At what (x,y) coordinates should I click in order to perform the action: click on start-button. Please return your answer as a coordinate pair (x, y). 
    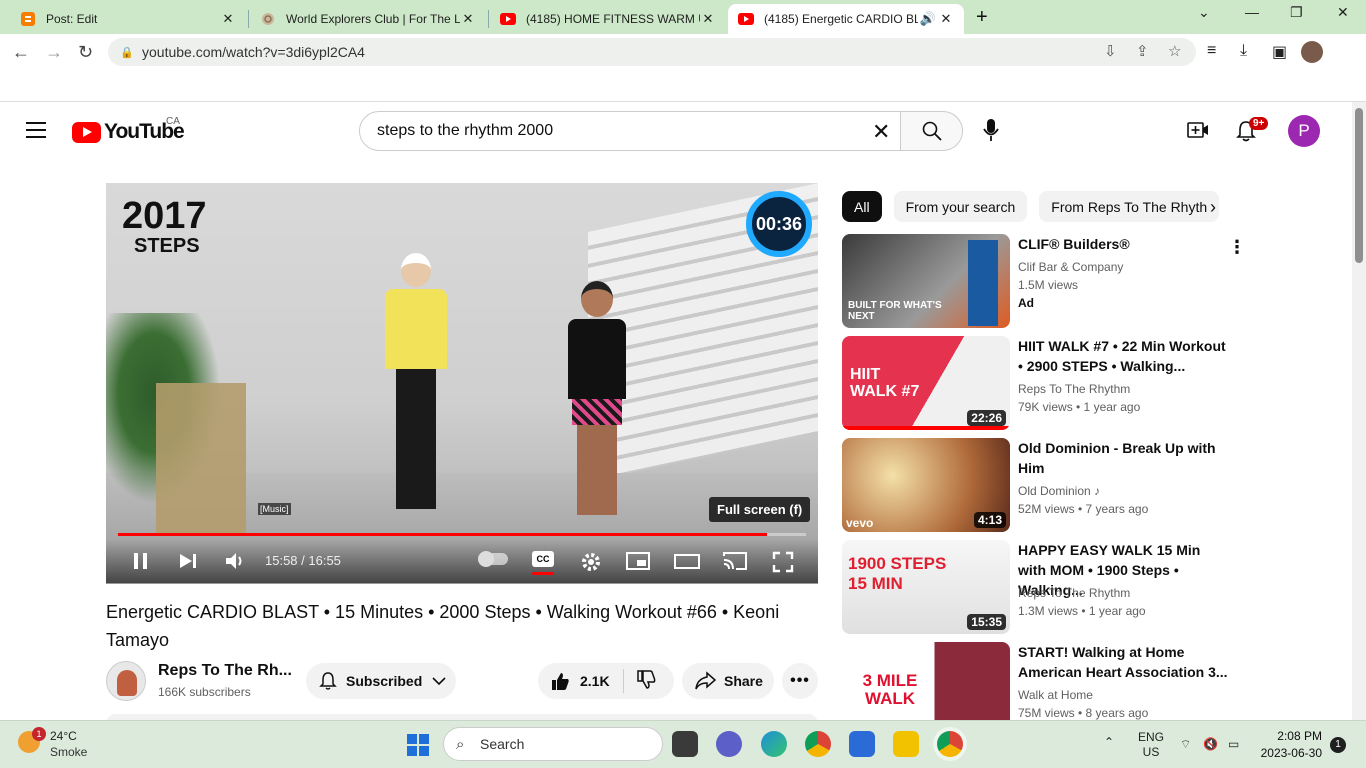
    Looking at the image, I should click on (418, 745).